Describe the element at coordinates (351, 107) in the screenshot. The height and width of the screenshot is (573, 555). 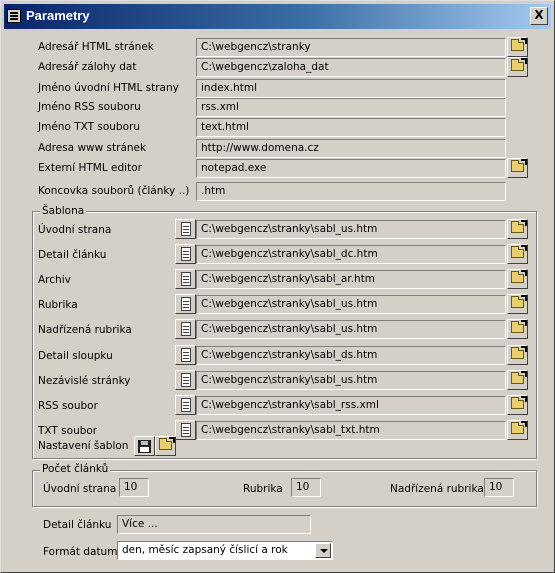
I see `field-input: rss.xml` at that location.